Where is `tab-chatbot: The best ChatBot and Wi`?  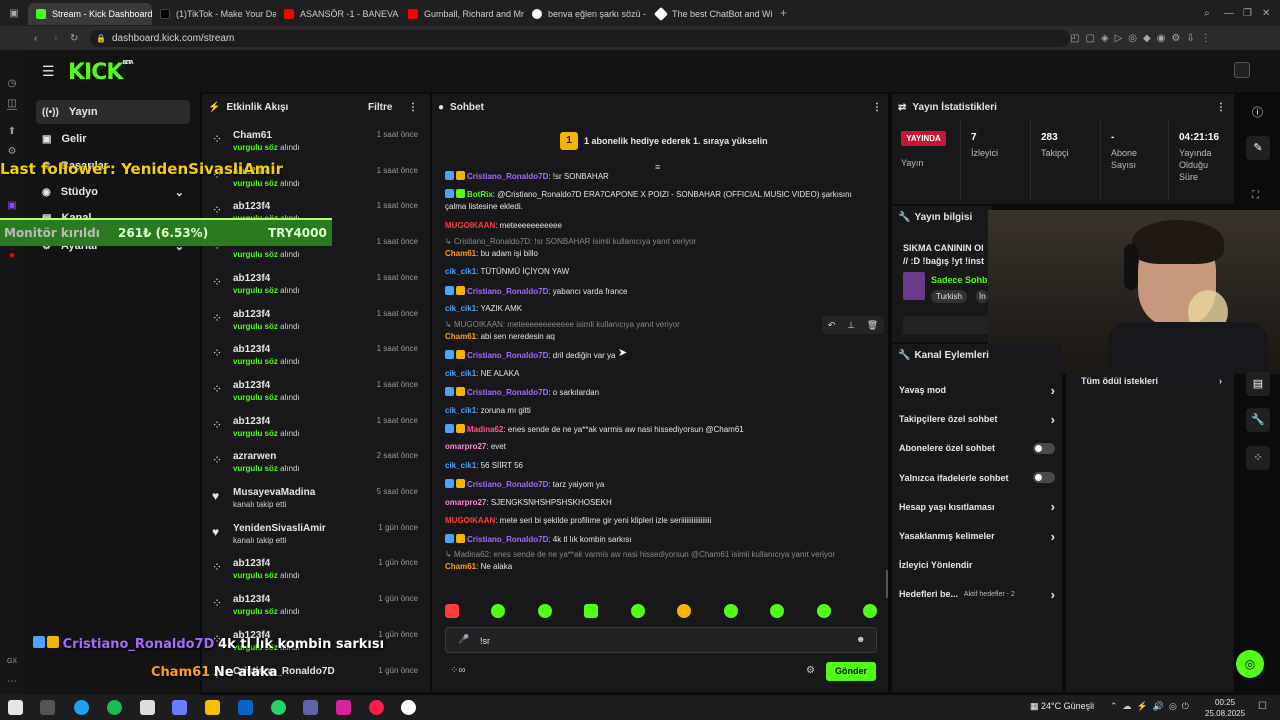
tab-chatbot: The best ChatBot and Wi is located at coordinates (710, 14).